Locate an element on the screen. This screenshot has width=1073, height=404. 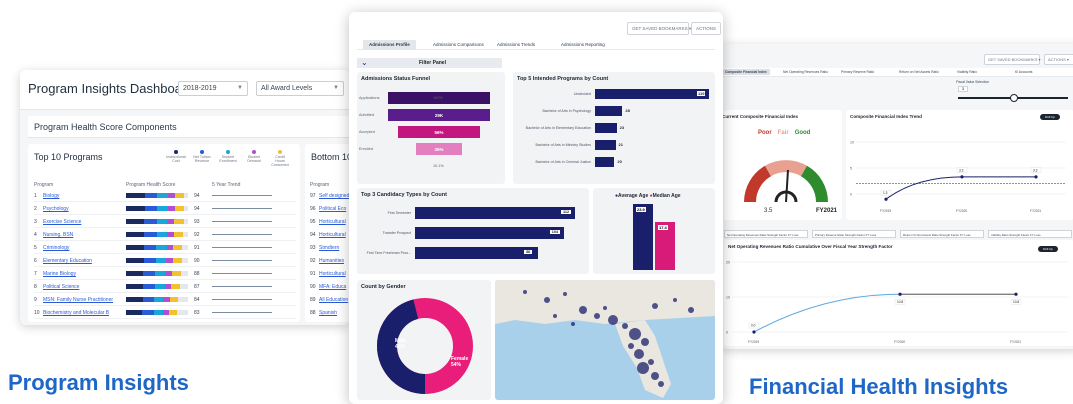
bar-value: 119 is located at coordinates (701, 93).